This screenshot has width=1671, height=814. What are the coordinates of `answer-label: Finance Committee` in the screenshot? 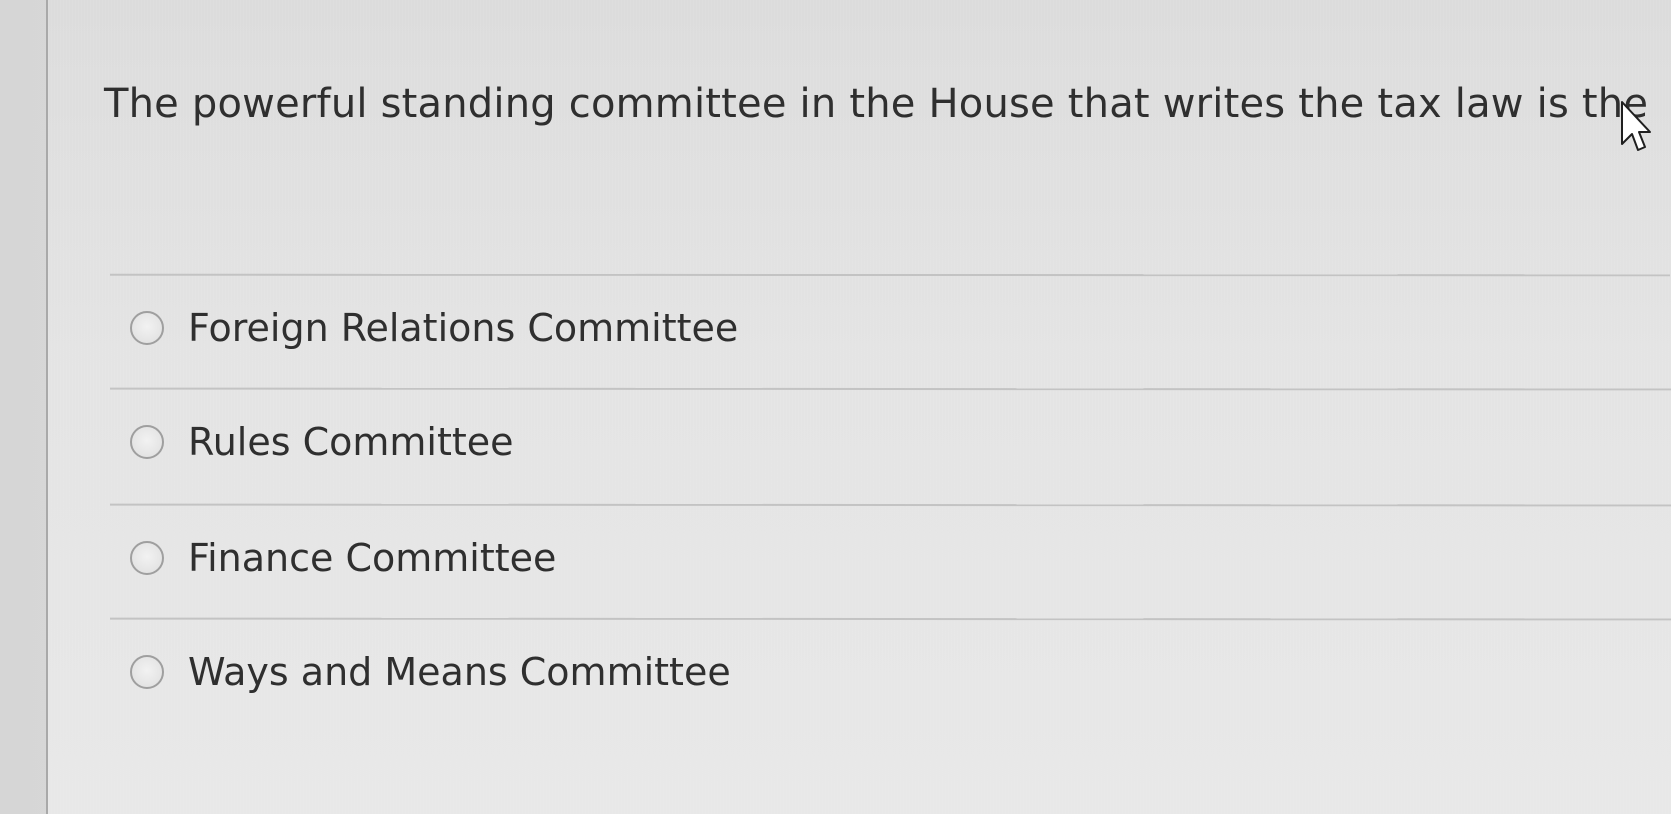 It's located at (372, 558).